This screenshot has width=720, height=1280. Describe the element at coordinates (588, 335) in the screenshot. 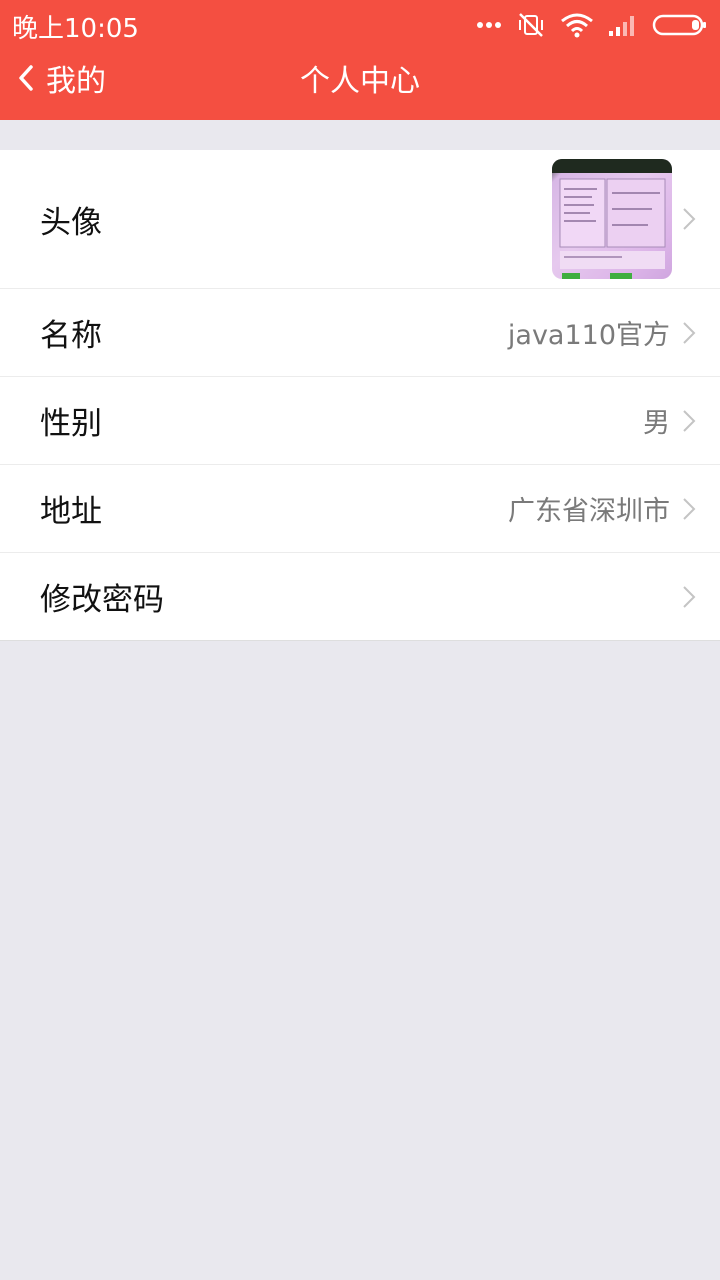

I see `row-value: java110官方` at that location.